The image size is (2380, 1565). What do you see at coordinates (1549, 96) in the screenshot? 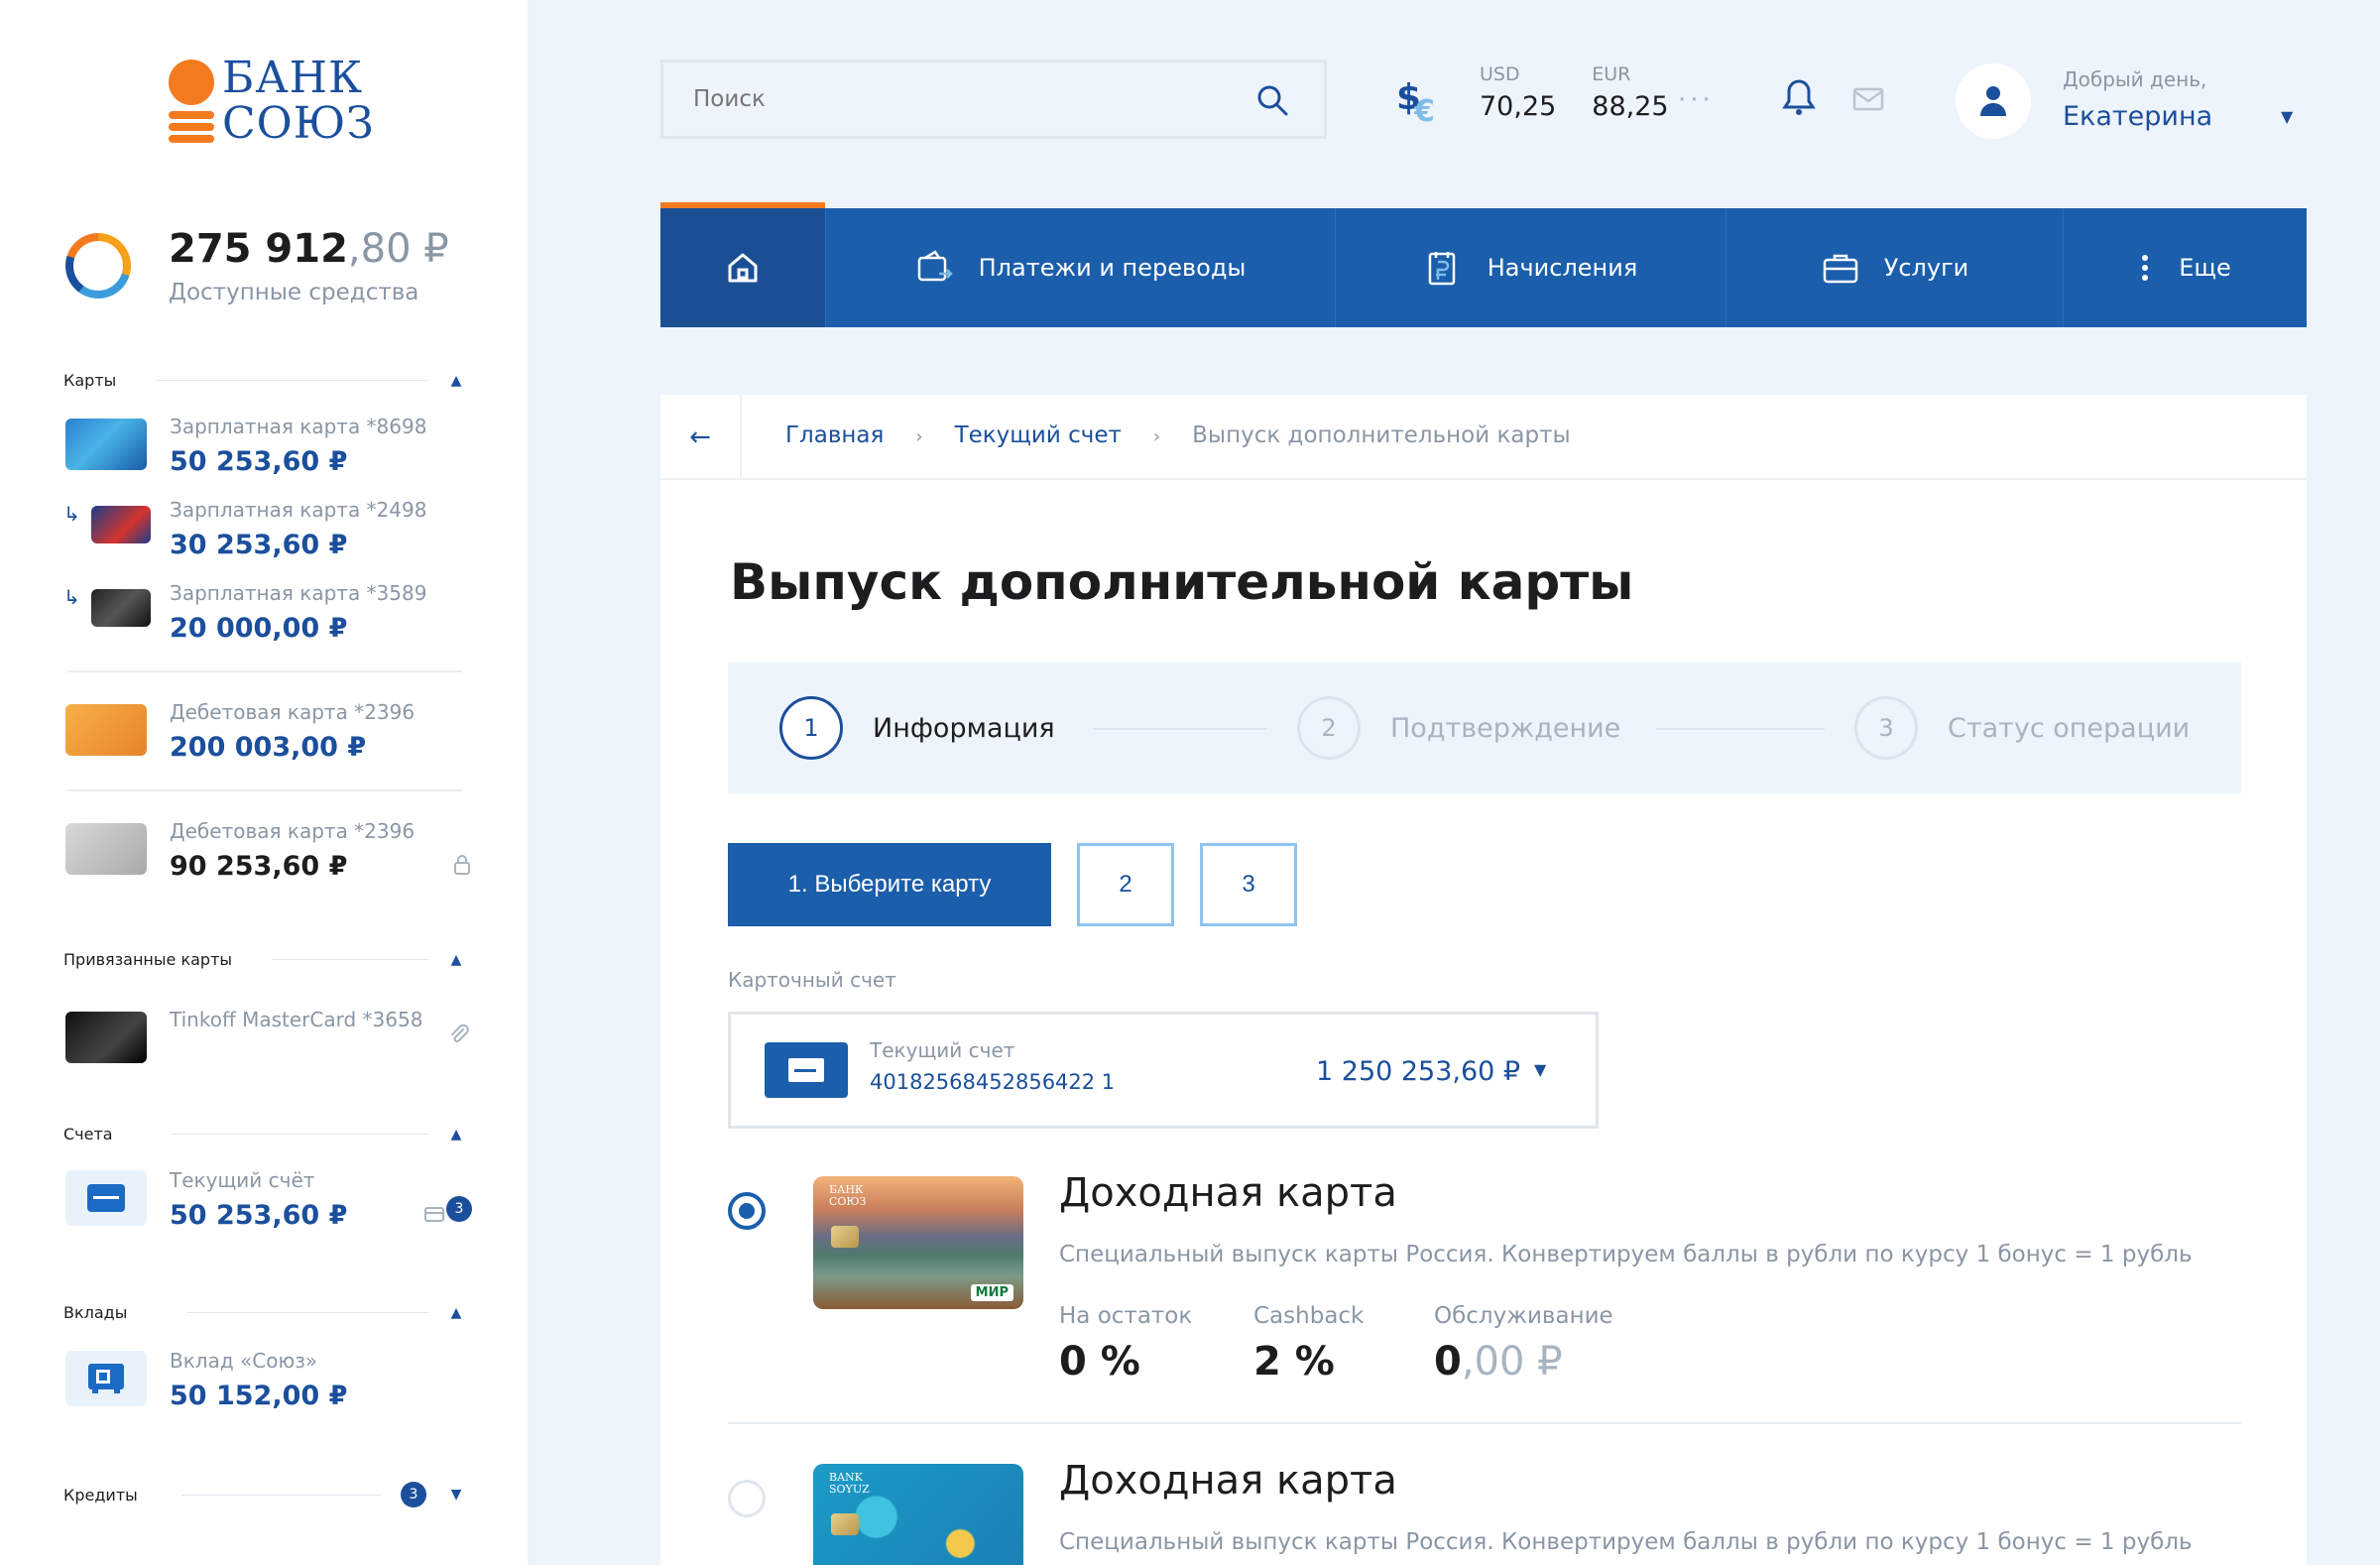
I see `currency-rates: $ € USD 70,25 EUR 88,25` at bounding box center [1549, 96].